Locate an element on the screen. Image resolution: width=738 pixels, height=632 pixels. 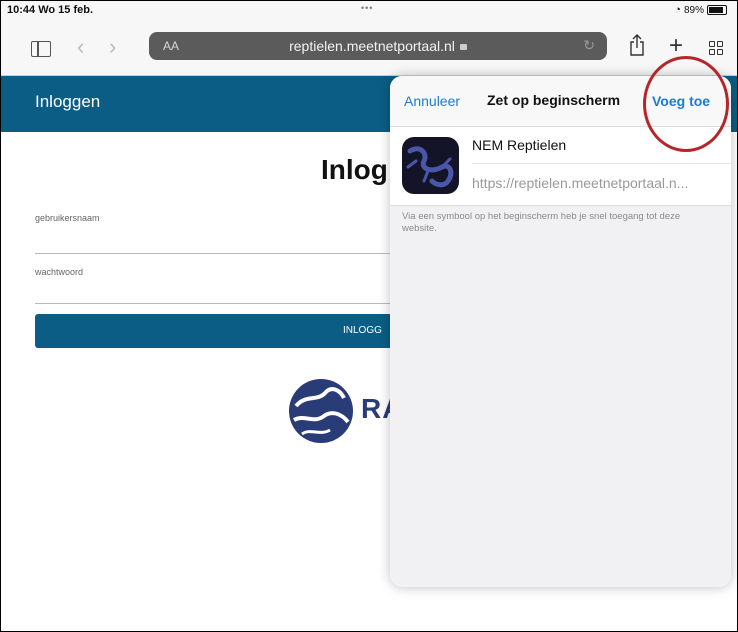
status-right: ◔ 89% is located at coordinates (700, 10).